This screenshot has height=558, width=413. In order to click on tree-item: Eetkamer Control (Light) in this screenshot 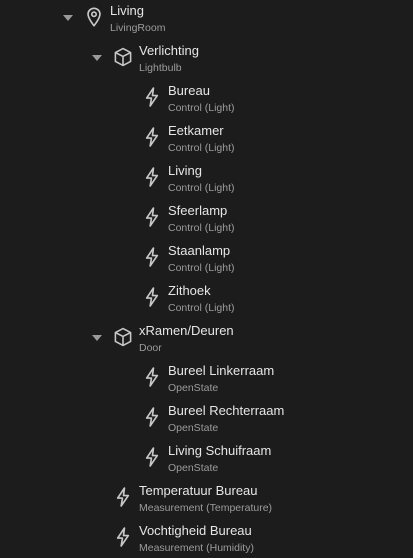, I will do `click(206, 143)`.